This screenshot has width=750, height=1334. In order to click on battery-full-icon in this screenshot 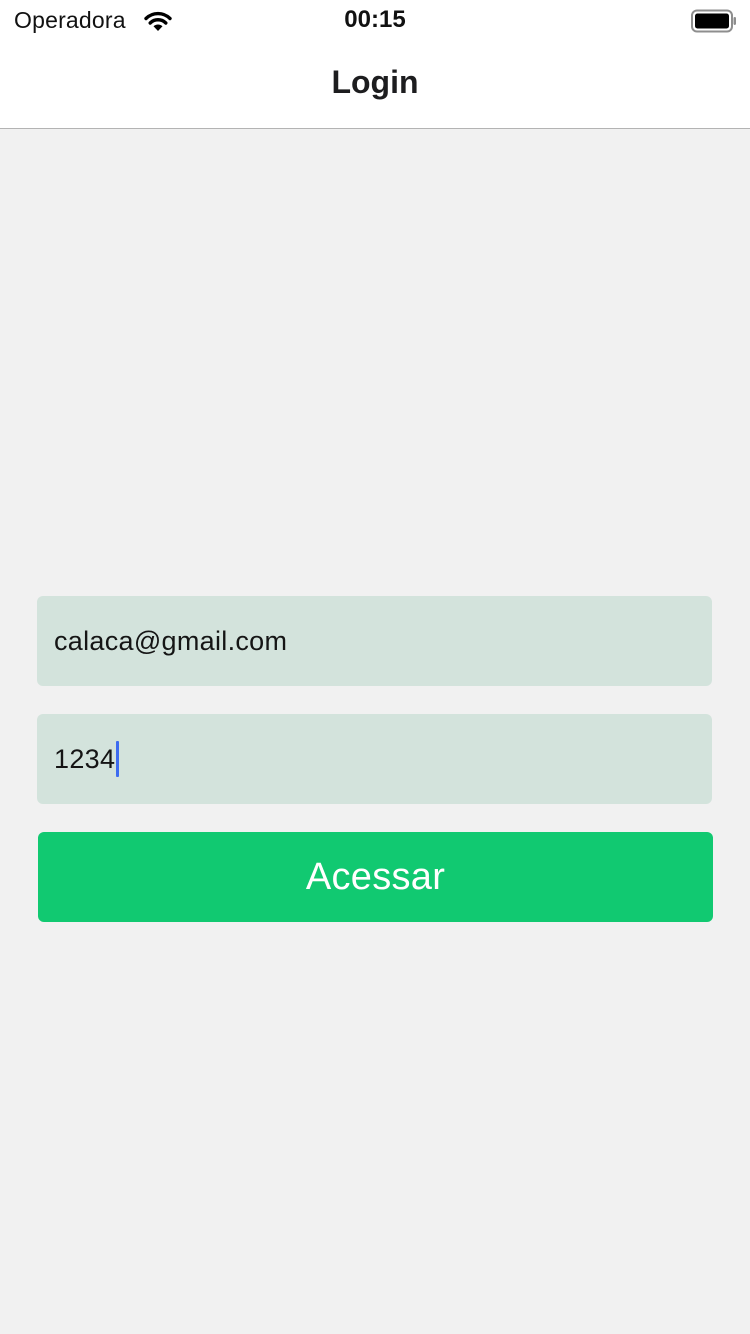, I will do `click(714, 21)`.